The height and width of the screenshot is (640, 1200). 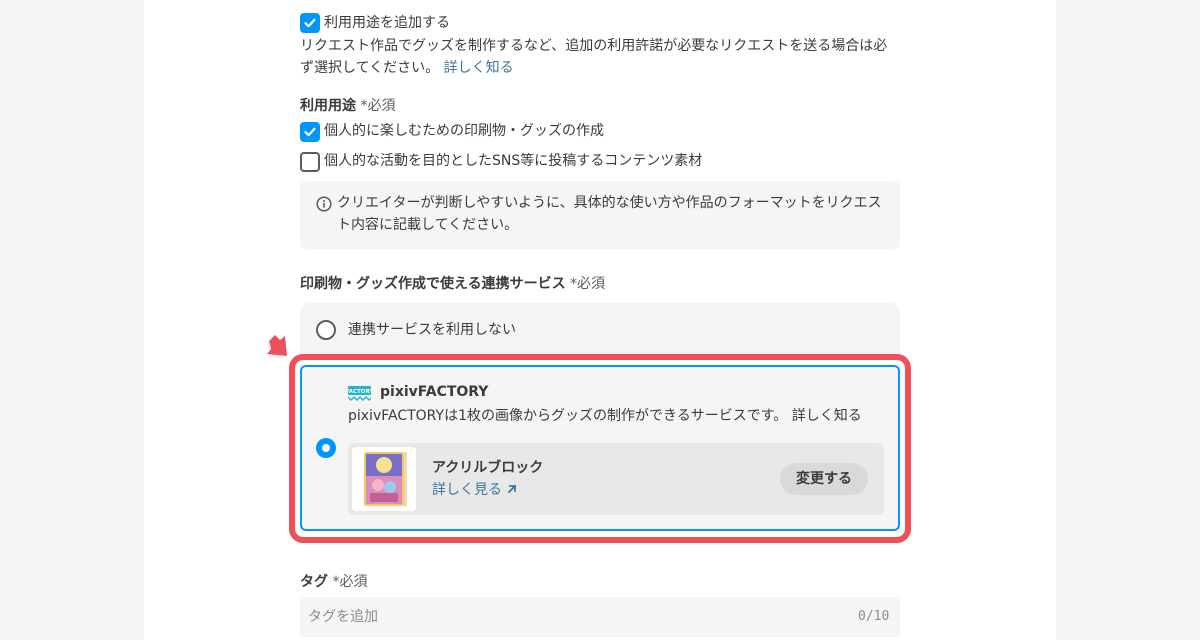 I want to click on learn-more-link: 詳しく知る, so click(x=479, y=68).